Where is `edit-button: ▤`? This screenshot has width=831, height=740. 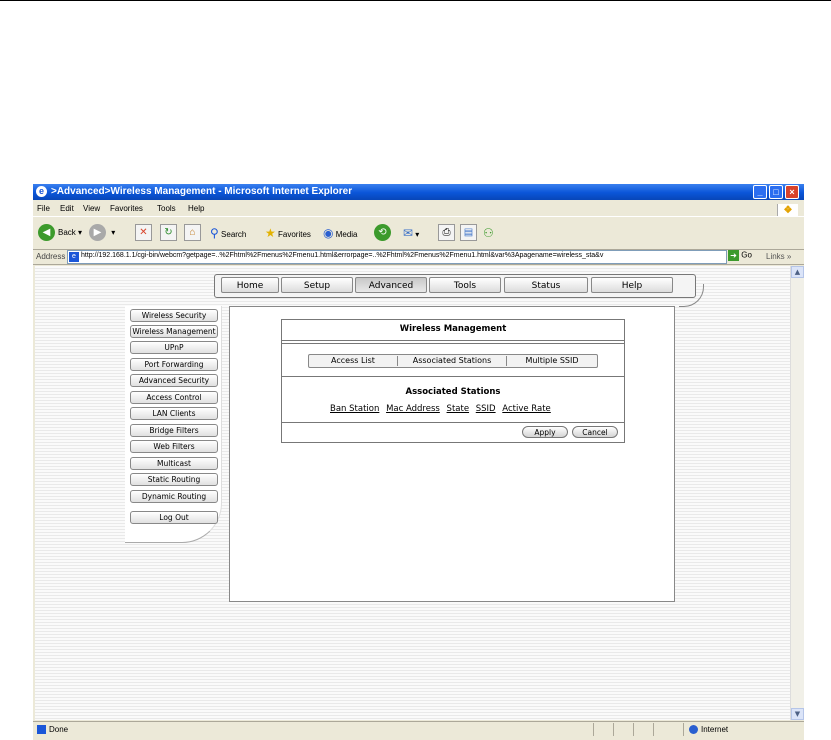
edit-button: ▤ is located at coordinates (468, 233).